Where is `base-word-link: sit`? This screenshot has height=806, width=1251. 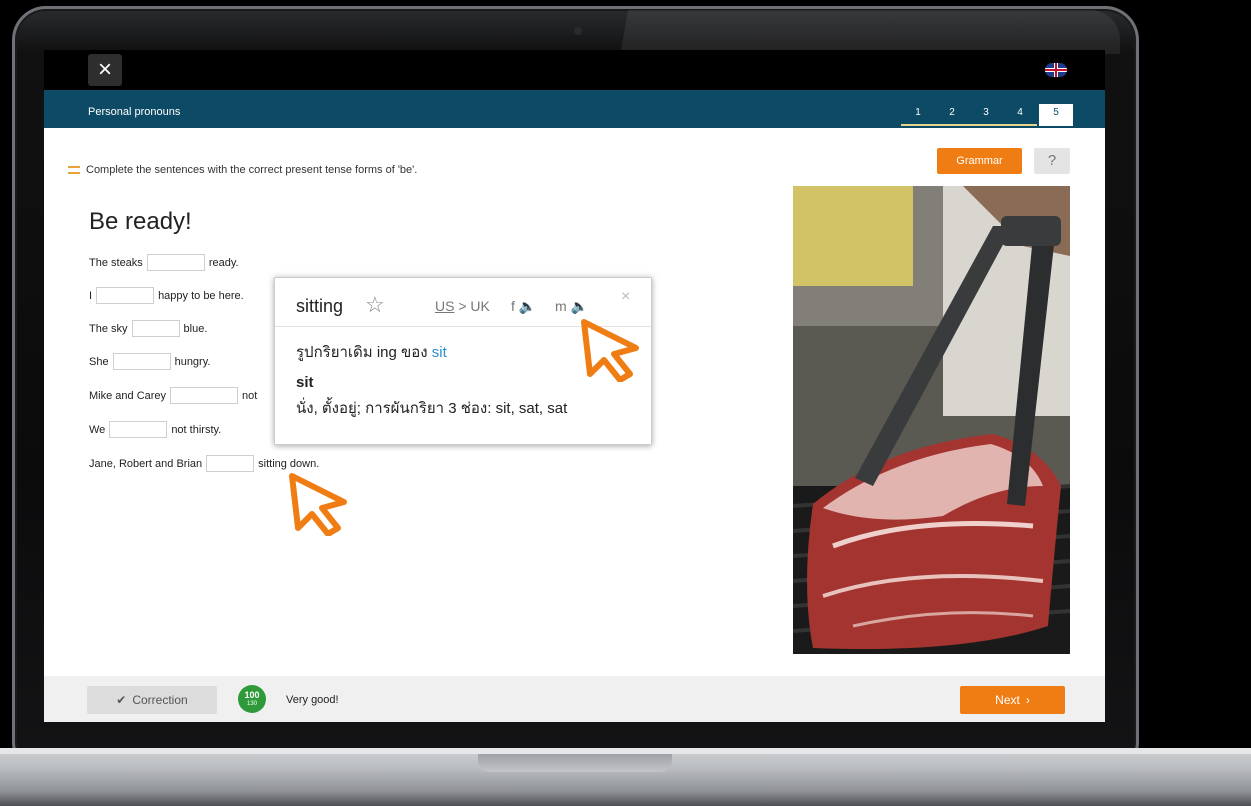 base-word-link: sit is located at coordinates (439, 352).